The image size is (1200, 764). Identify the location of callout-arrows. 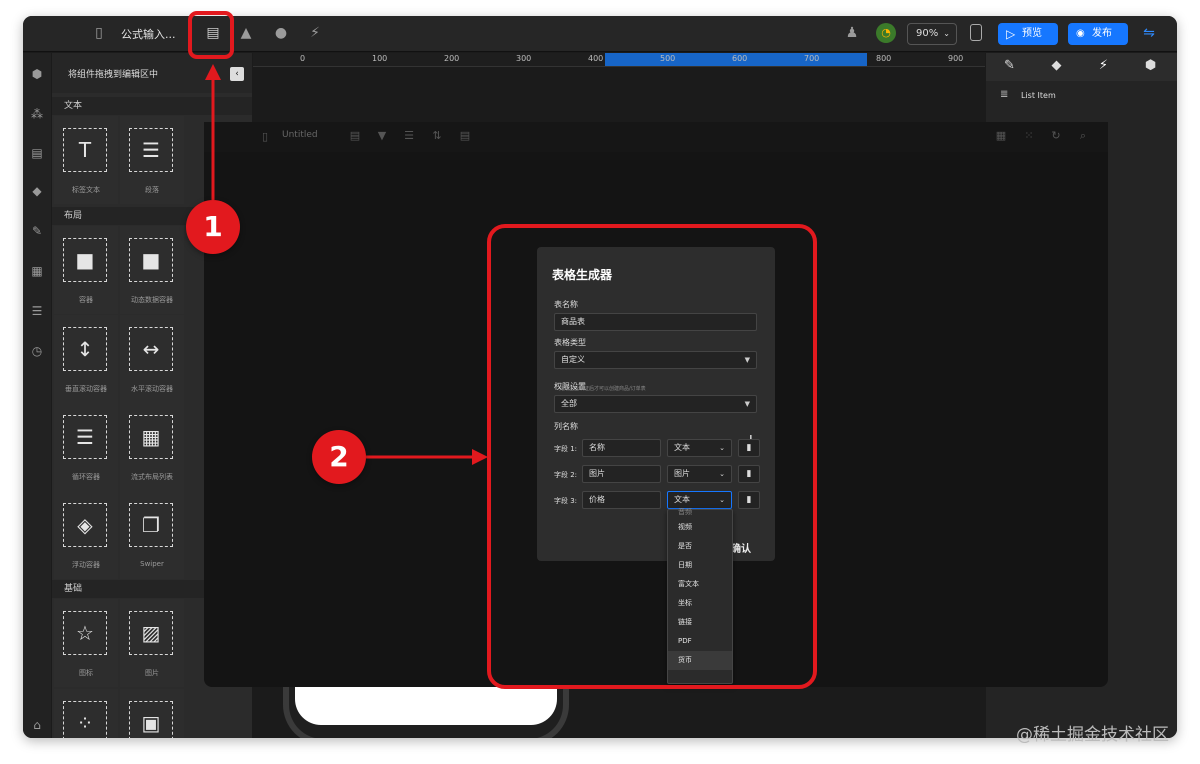
(346, 264).